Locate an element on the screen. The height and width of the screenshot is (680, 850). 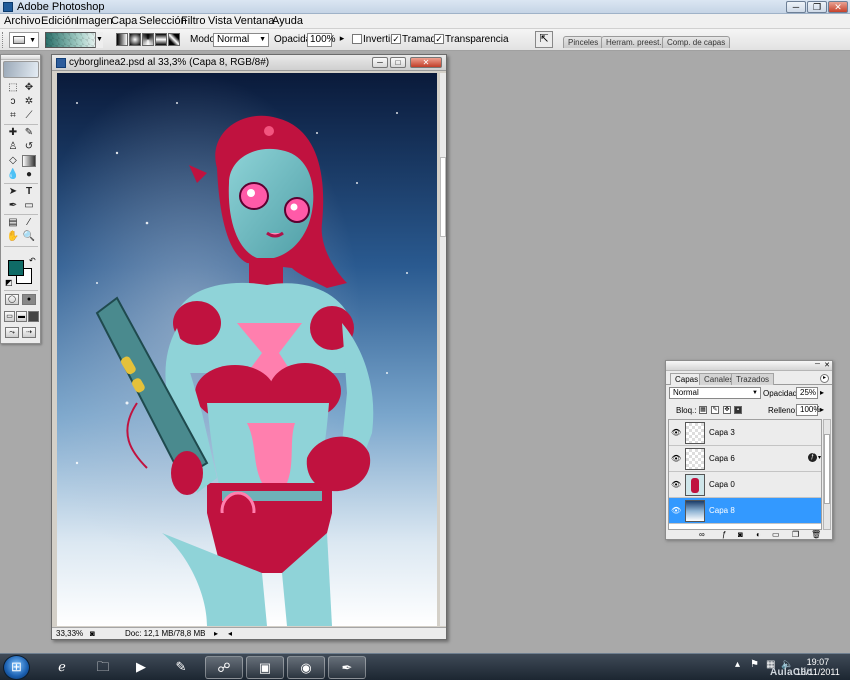
tool-preset-picker: ▼ is located at coordinates (24, 40).